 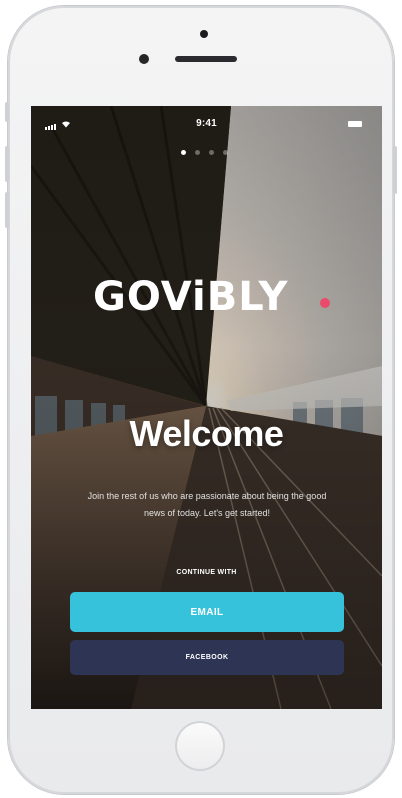 What do you see at coordinates (200, 746) in the screenshot?
I see `home-button` at bounding box center [200, 746].